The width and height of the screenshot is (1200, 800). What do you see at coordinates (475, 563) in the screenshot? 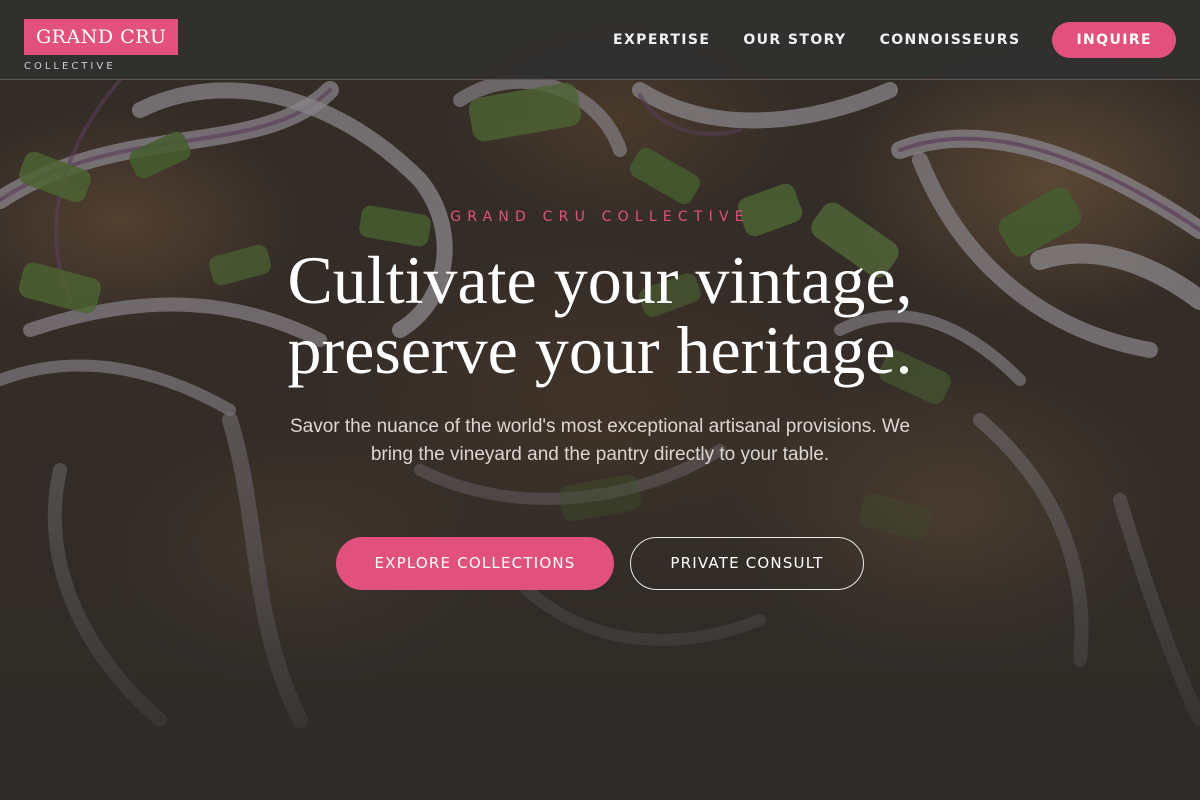
I see `explore-collections-button: EXPLORE COLLECTIONS` at bounding box center [475, 563].